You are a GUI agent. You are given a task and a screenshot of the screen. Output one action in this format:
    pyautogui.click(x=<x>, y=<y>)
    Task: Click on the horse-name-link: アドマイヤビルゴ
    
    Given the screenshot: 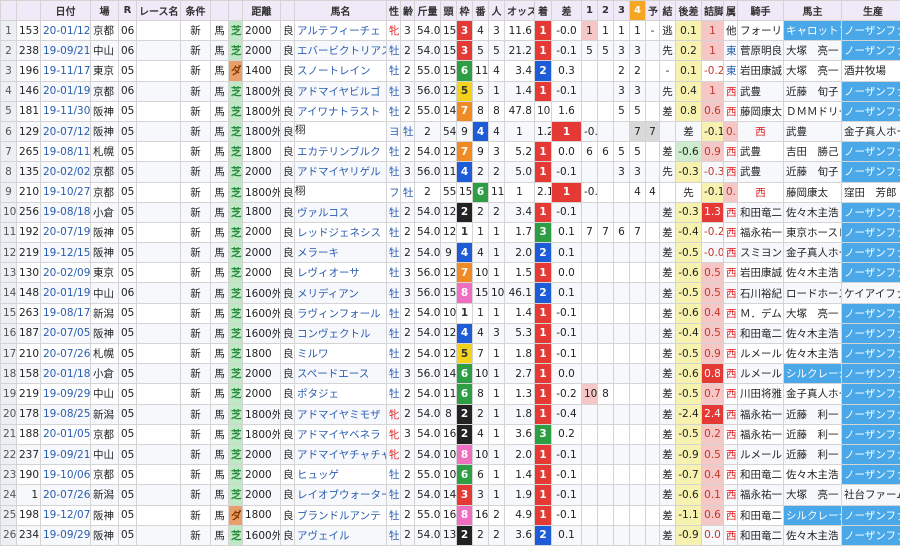 What is the action you would take?
    pyautogui.click(x=341, y=91)
    